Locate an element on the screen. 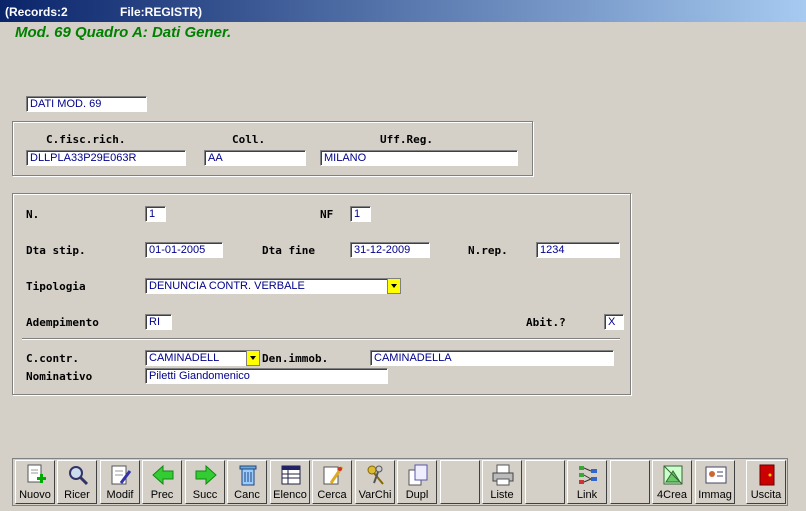 The width and height of the screenshot is (806, 511). dupl-button: Dupl is located at coordinates (417, 482).